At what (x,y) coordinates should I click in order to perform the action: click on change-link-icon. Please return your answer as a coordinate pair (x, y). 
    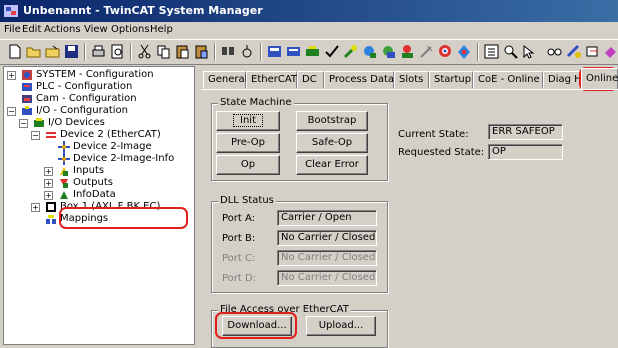
    Looking at the image, I should click on (592, 51).